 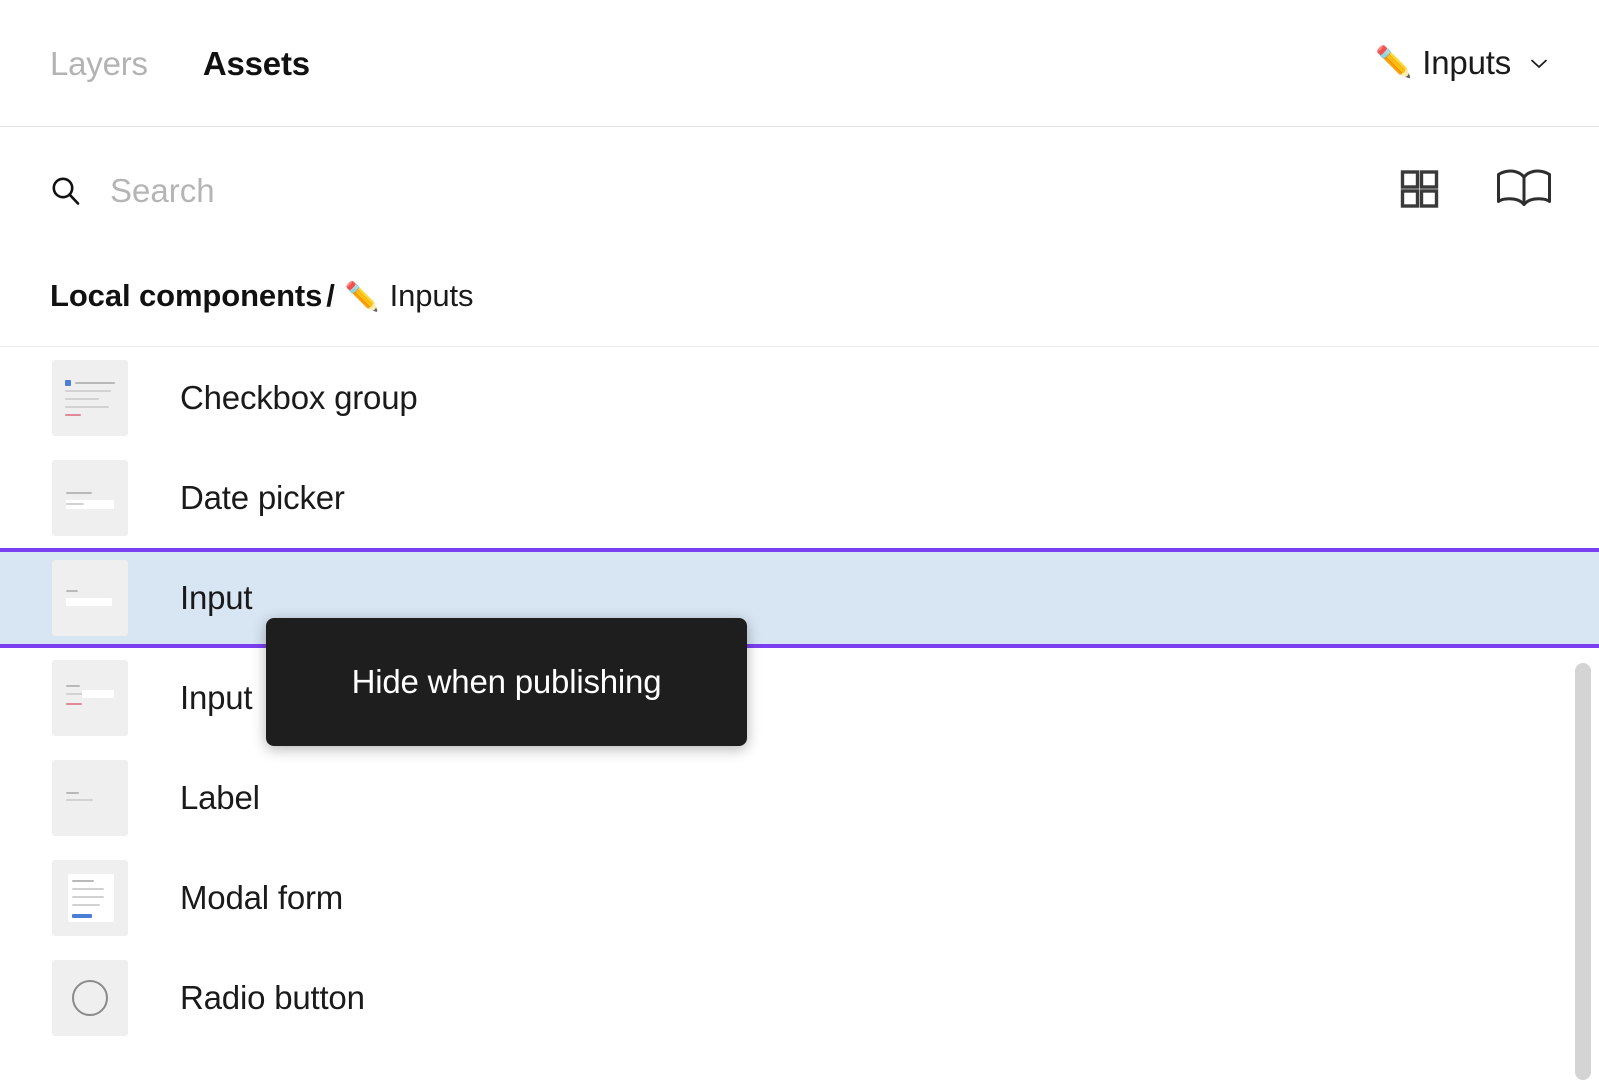 What do you see at coordinates (90, 498) in the screenshot?
I see `date-picker-thumb` at bounding box center [90, 498].